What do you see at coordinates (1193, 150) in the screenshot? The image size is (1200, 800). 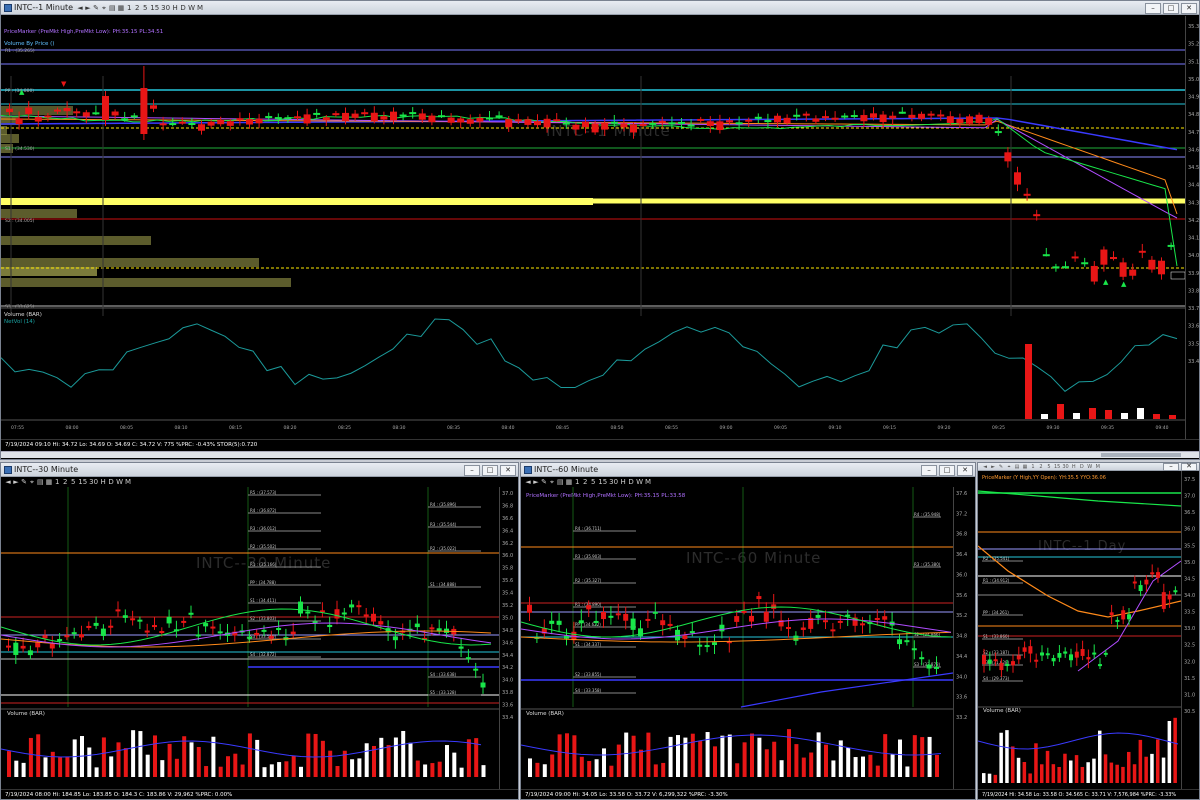 I see `price-tick-label: 34.6` at bounding box center [1193, 150].